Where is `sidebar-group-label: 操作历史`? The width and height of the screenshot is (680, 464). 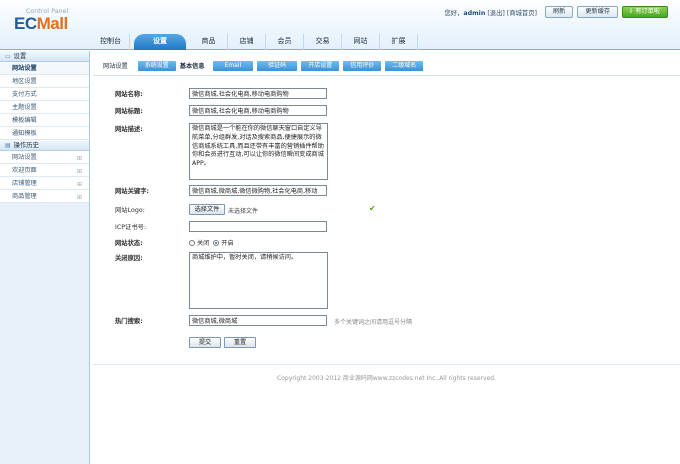 sidebar-group-label: 操作历史 is located at coordinates (26, 145).